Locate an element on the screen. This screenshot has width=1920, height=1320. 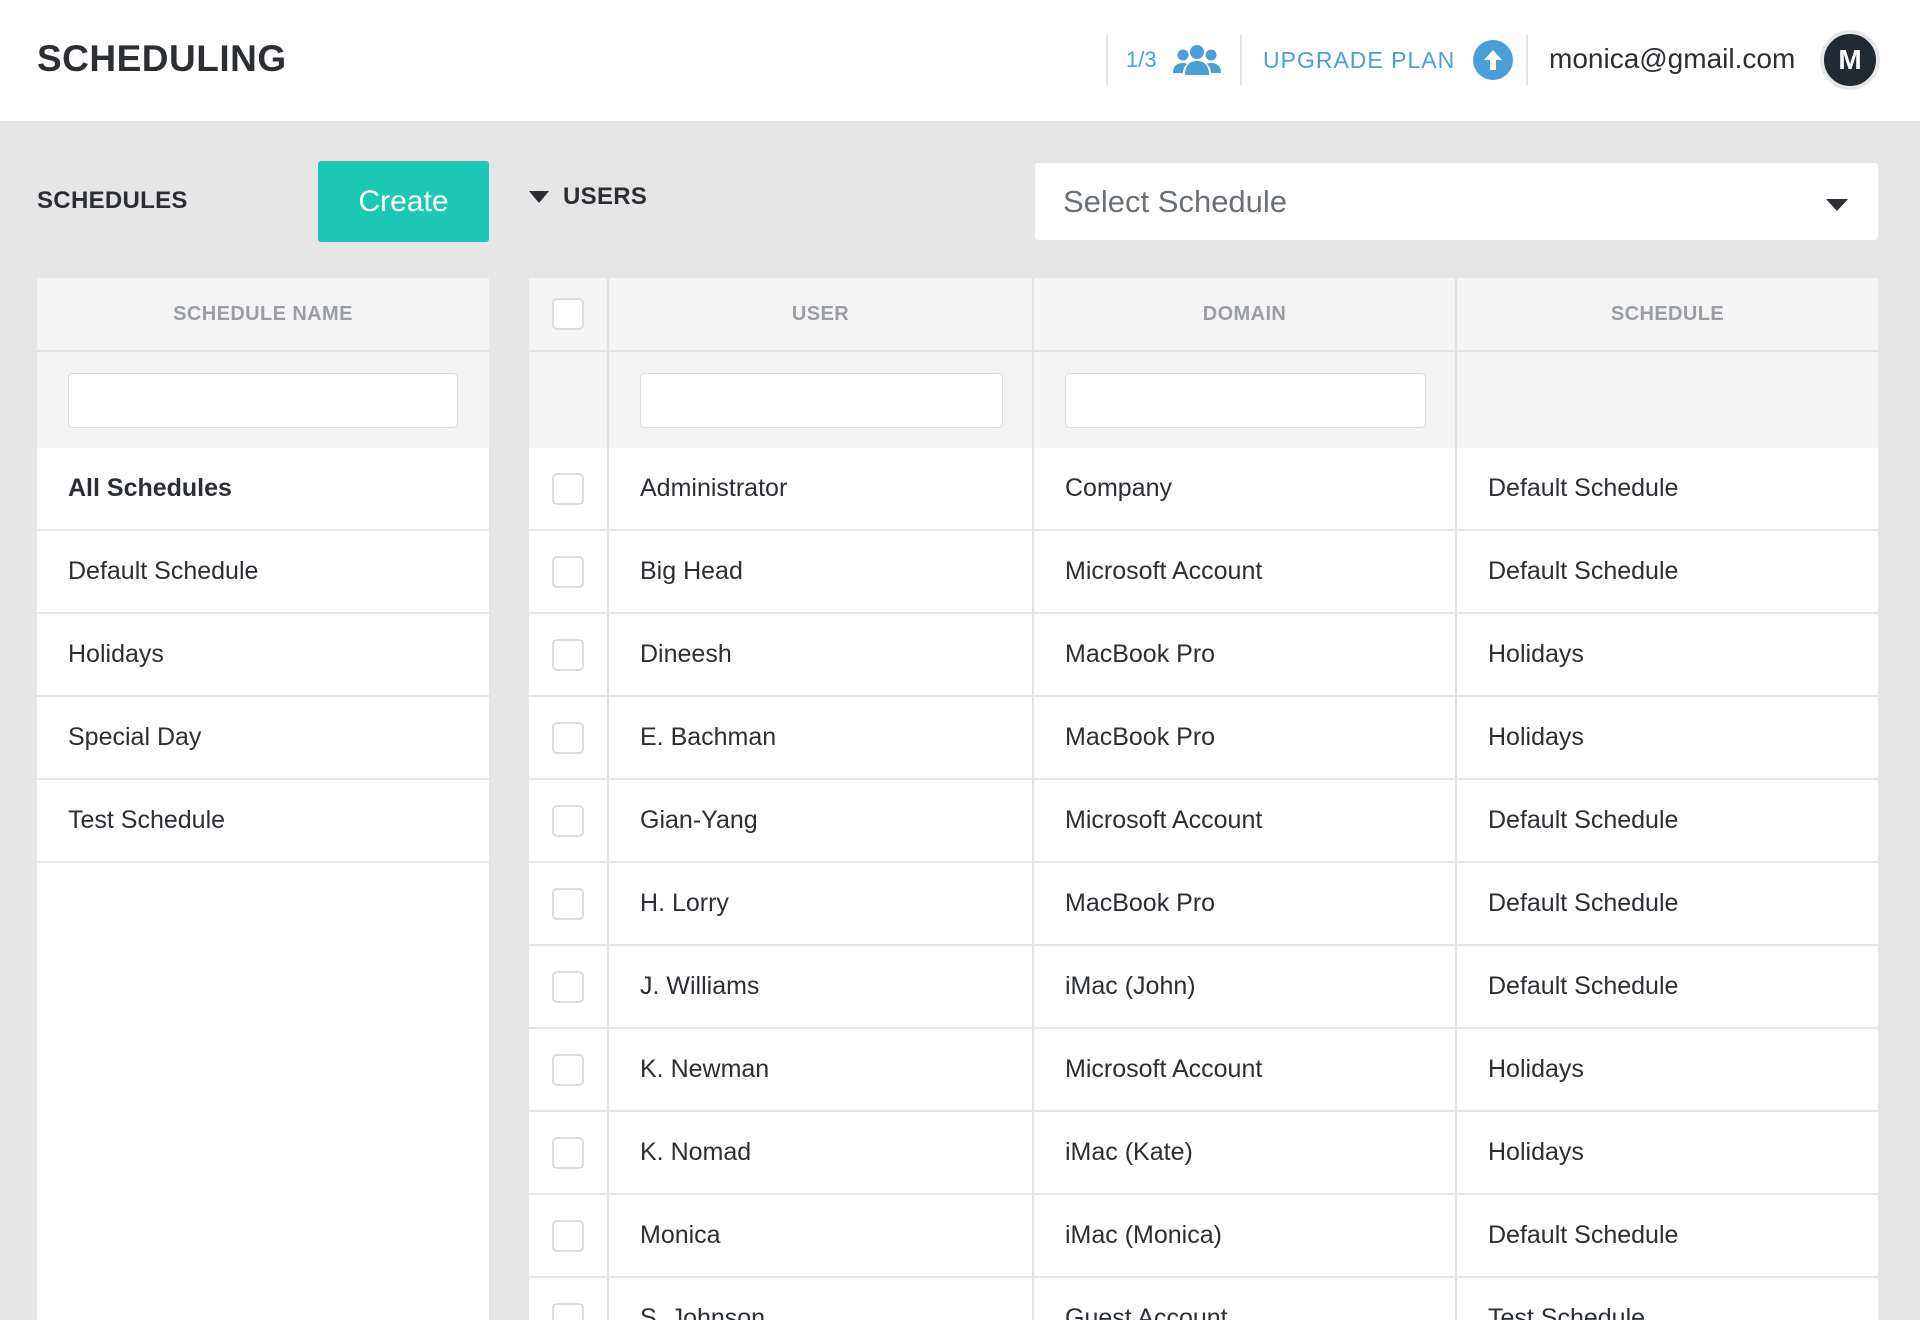
table-row: Administrator Company Default Schedule is located at coordinates (1203, 489).